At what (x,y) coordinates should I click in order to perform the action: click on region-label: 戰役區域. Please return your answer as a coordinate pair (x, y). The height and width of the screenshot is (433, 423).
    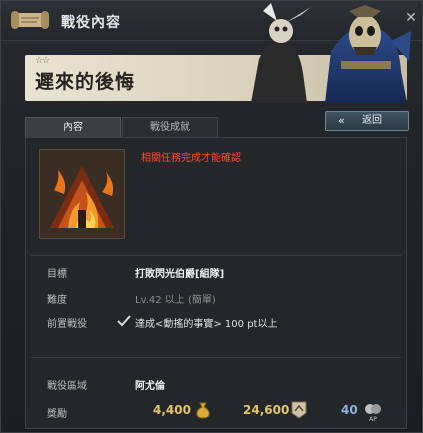
    Looking at the image, I should click on (67, 386).